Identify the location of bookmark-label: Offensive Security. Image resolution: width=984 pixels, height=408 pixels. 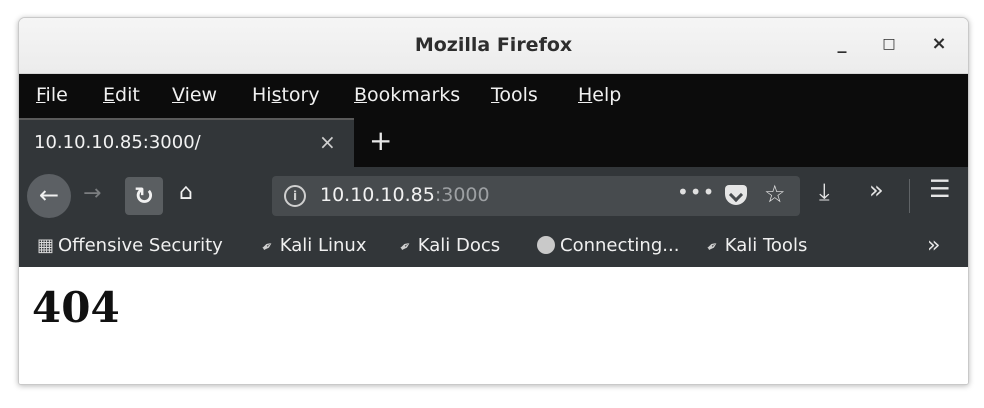
(140, 245).